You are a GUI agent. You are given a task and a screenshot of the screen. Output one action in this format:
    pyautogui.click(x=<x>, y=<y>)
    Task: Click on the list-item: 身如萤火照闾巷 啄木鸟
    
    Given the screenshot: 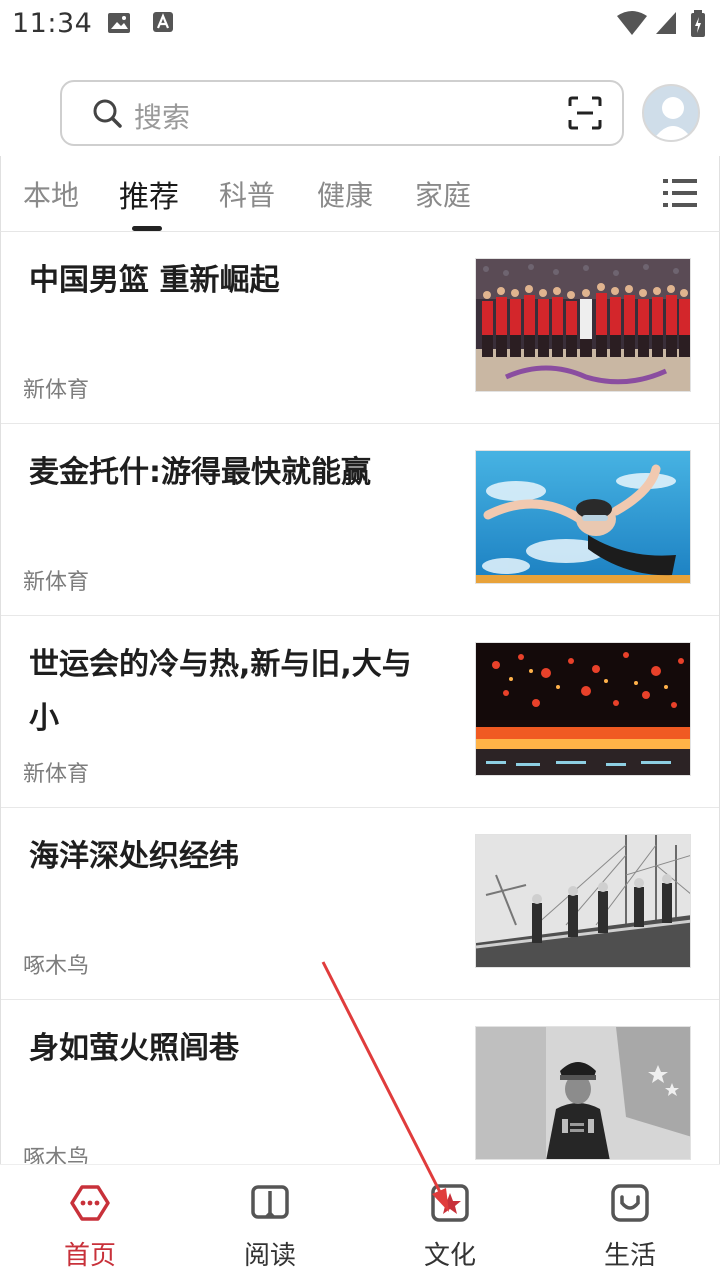 What is the action you would take?
    pyautogui.click(x=360, y=1082)
    